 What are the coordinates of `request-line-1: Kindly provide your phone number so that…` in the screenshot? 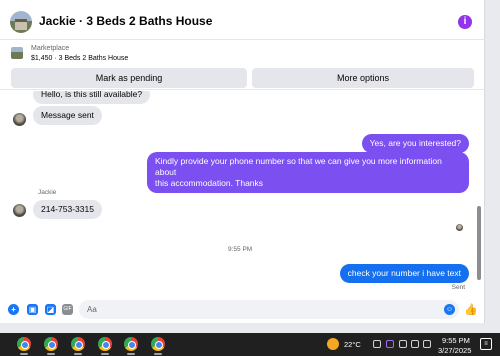 It's located at (298, 166).